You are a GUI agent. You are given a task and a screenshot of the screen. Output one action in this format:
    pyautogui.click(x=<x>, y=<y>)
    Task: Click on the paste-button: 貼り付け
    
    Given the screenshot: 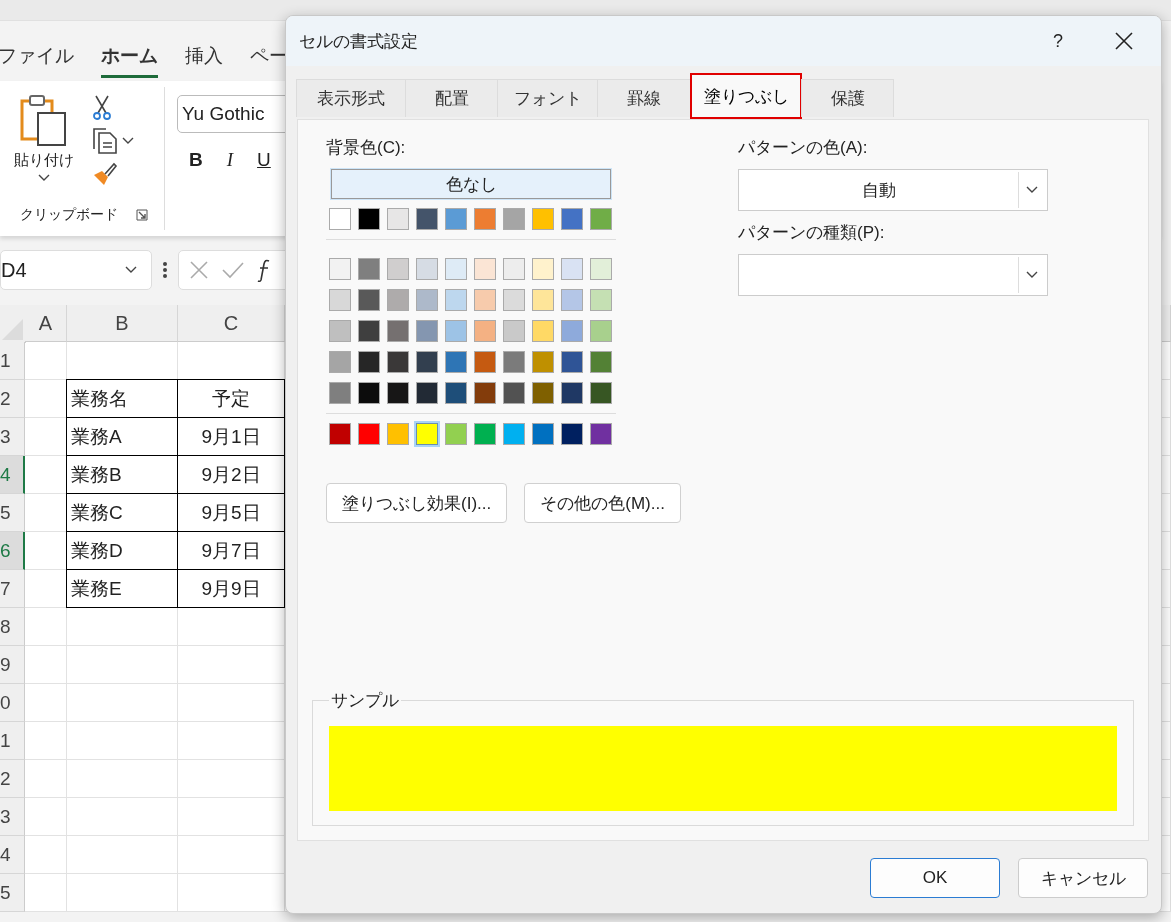 What is the action you would take?
    pyautogui.click(x=44, y=150)
    